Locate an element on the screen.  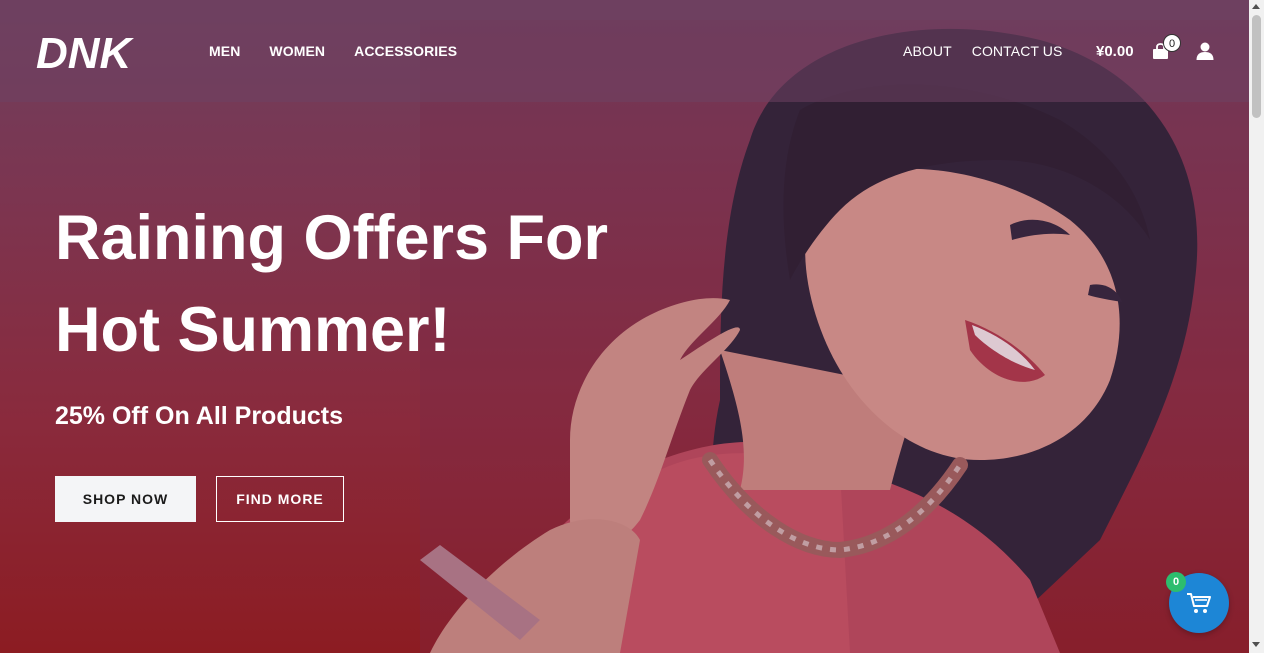
brand-logo-text: DNK is located at coordinates (85, 52).